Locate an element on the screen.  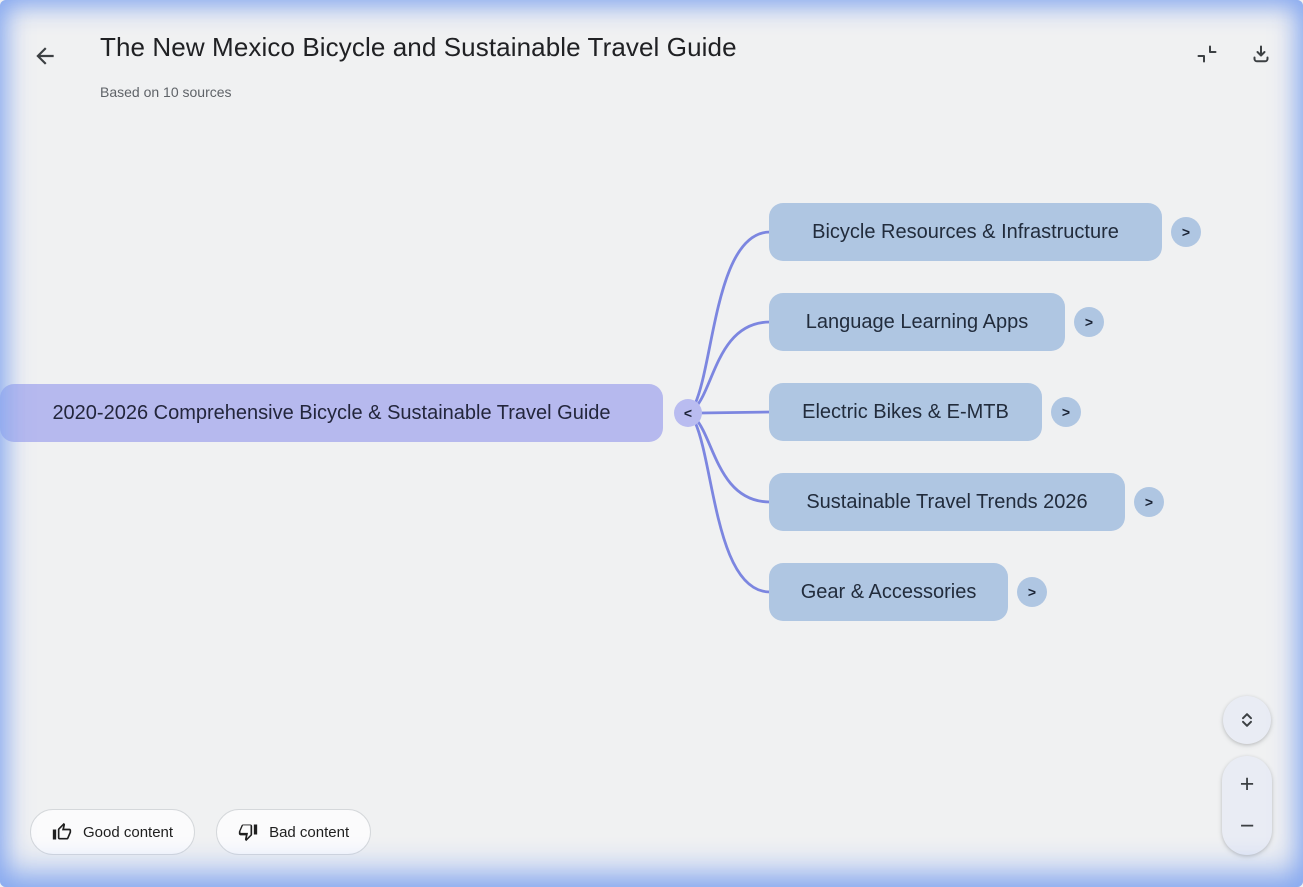
chevron-left-icon: < is located at coordinates (688, 413).